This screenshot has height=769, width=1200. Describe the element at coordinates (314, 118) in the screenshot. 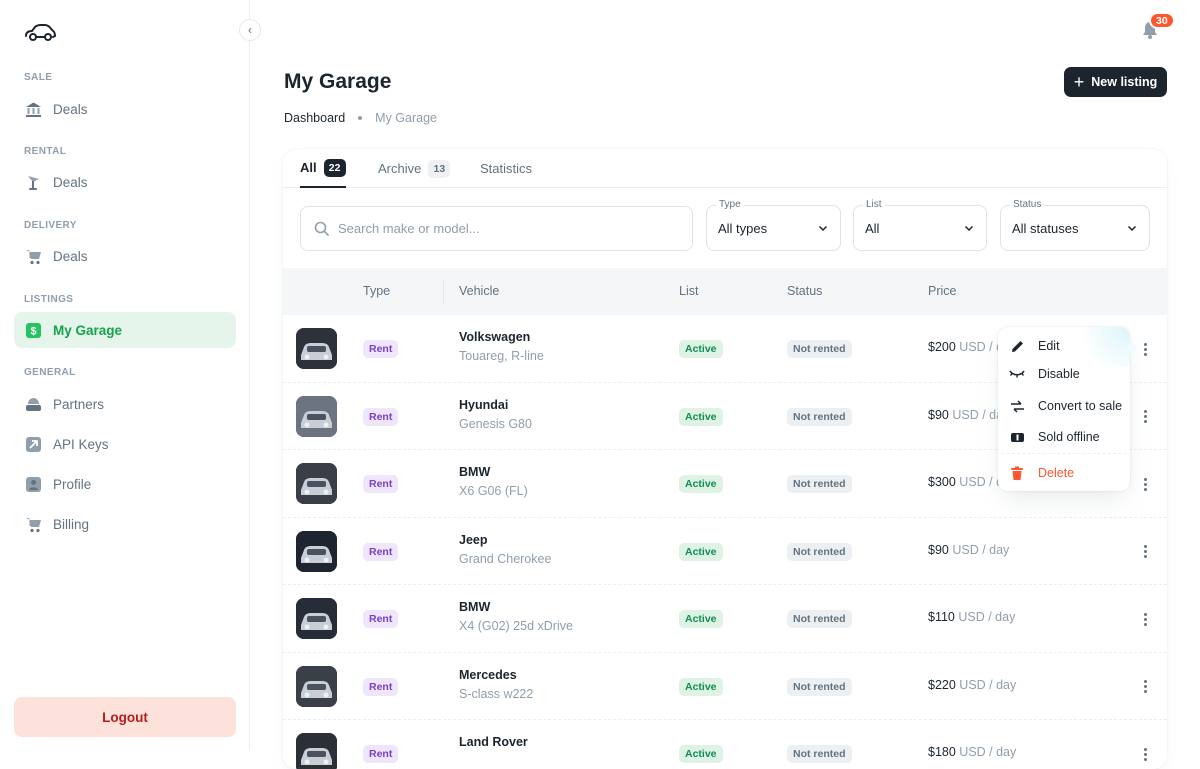

I see `breadcrumb-dashboard: Dashboard` at that location.